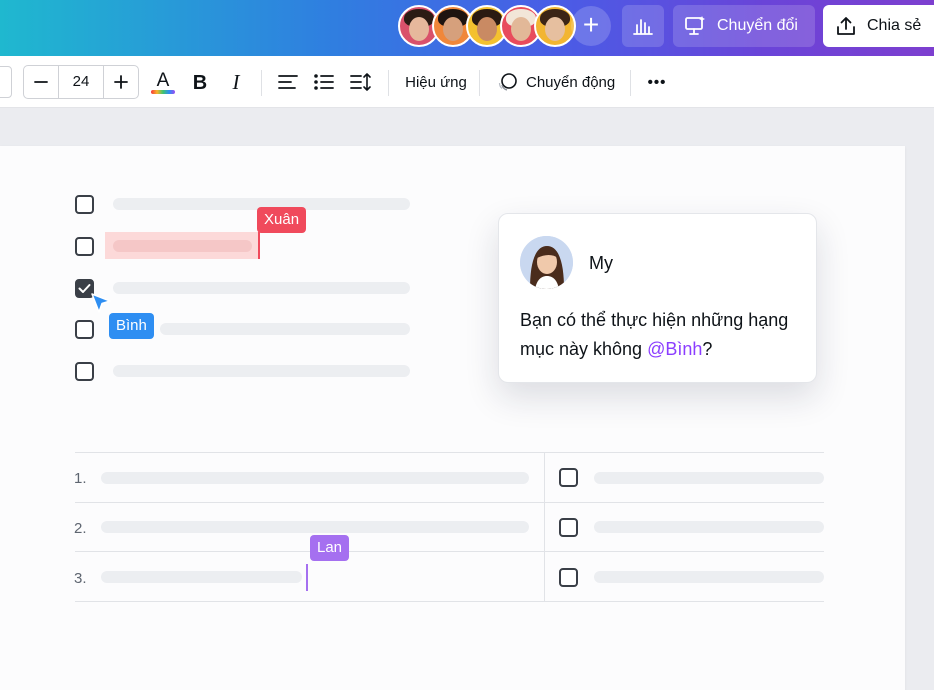 The width and height of the screenshot is (934, 690). I want to click on bold-button: B, so click(200, 82).